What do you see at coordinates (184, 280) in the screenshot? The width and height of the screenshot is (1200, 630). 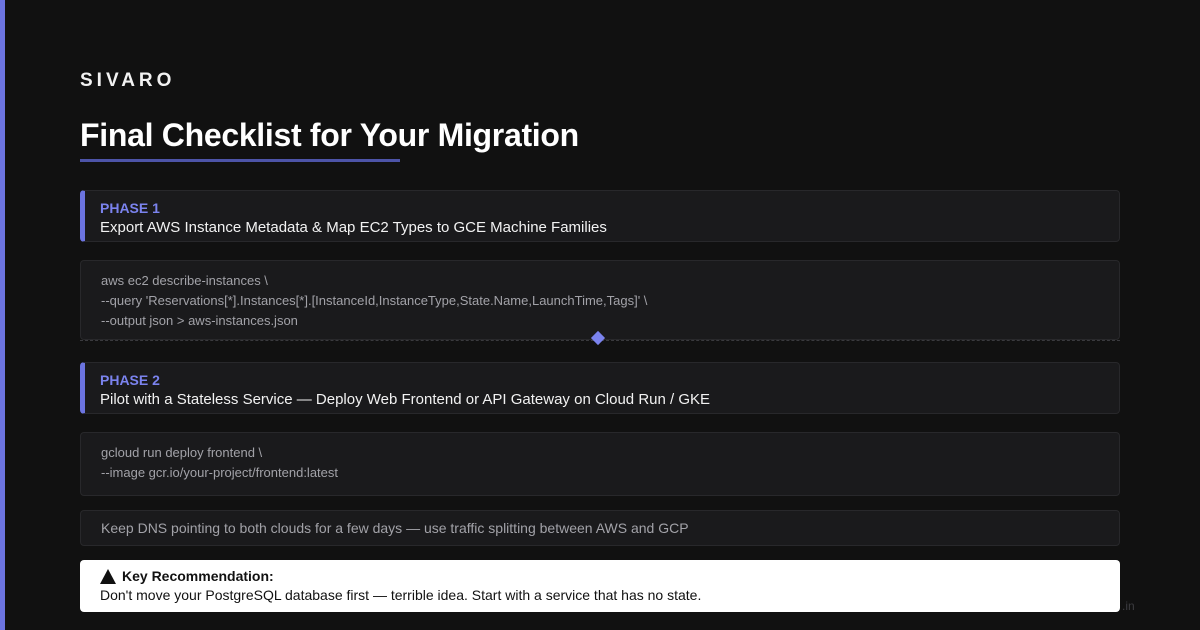 I see `code-line: aws ec2 describe-instances \` at bounding box center [184, 280].